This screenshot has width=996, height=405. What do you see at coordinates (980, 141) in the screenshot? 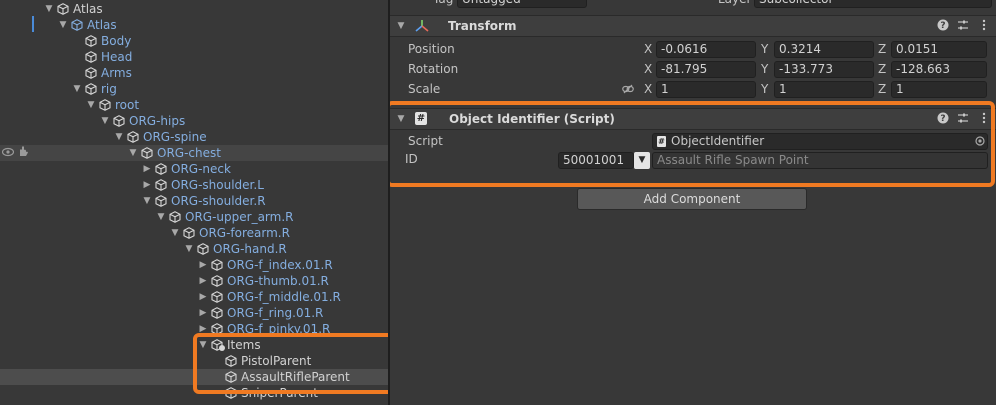
I see `object-picker-icon` at bounding box center [980, 141].